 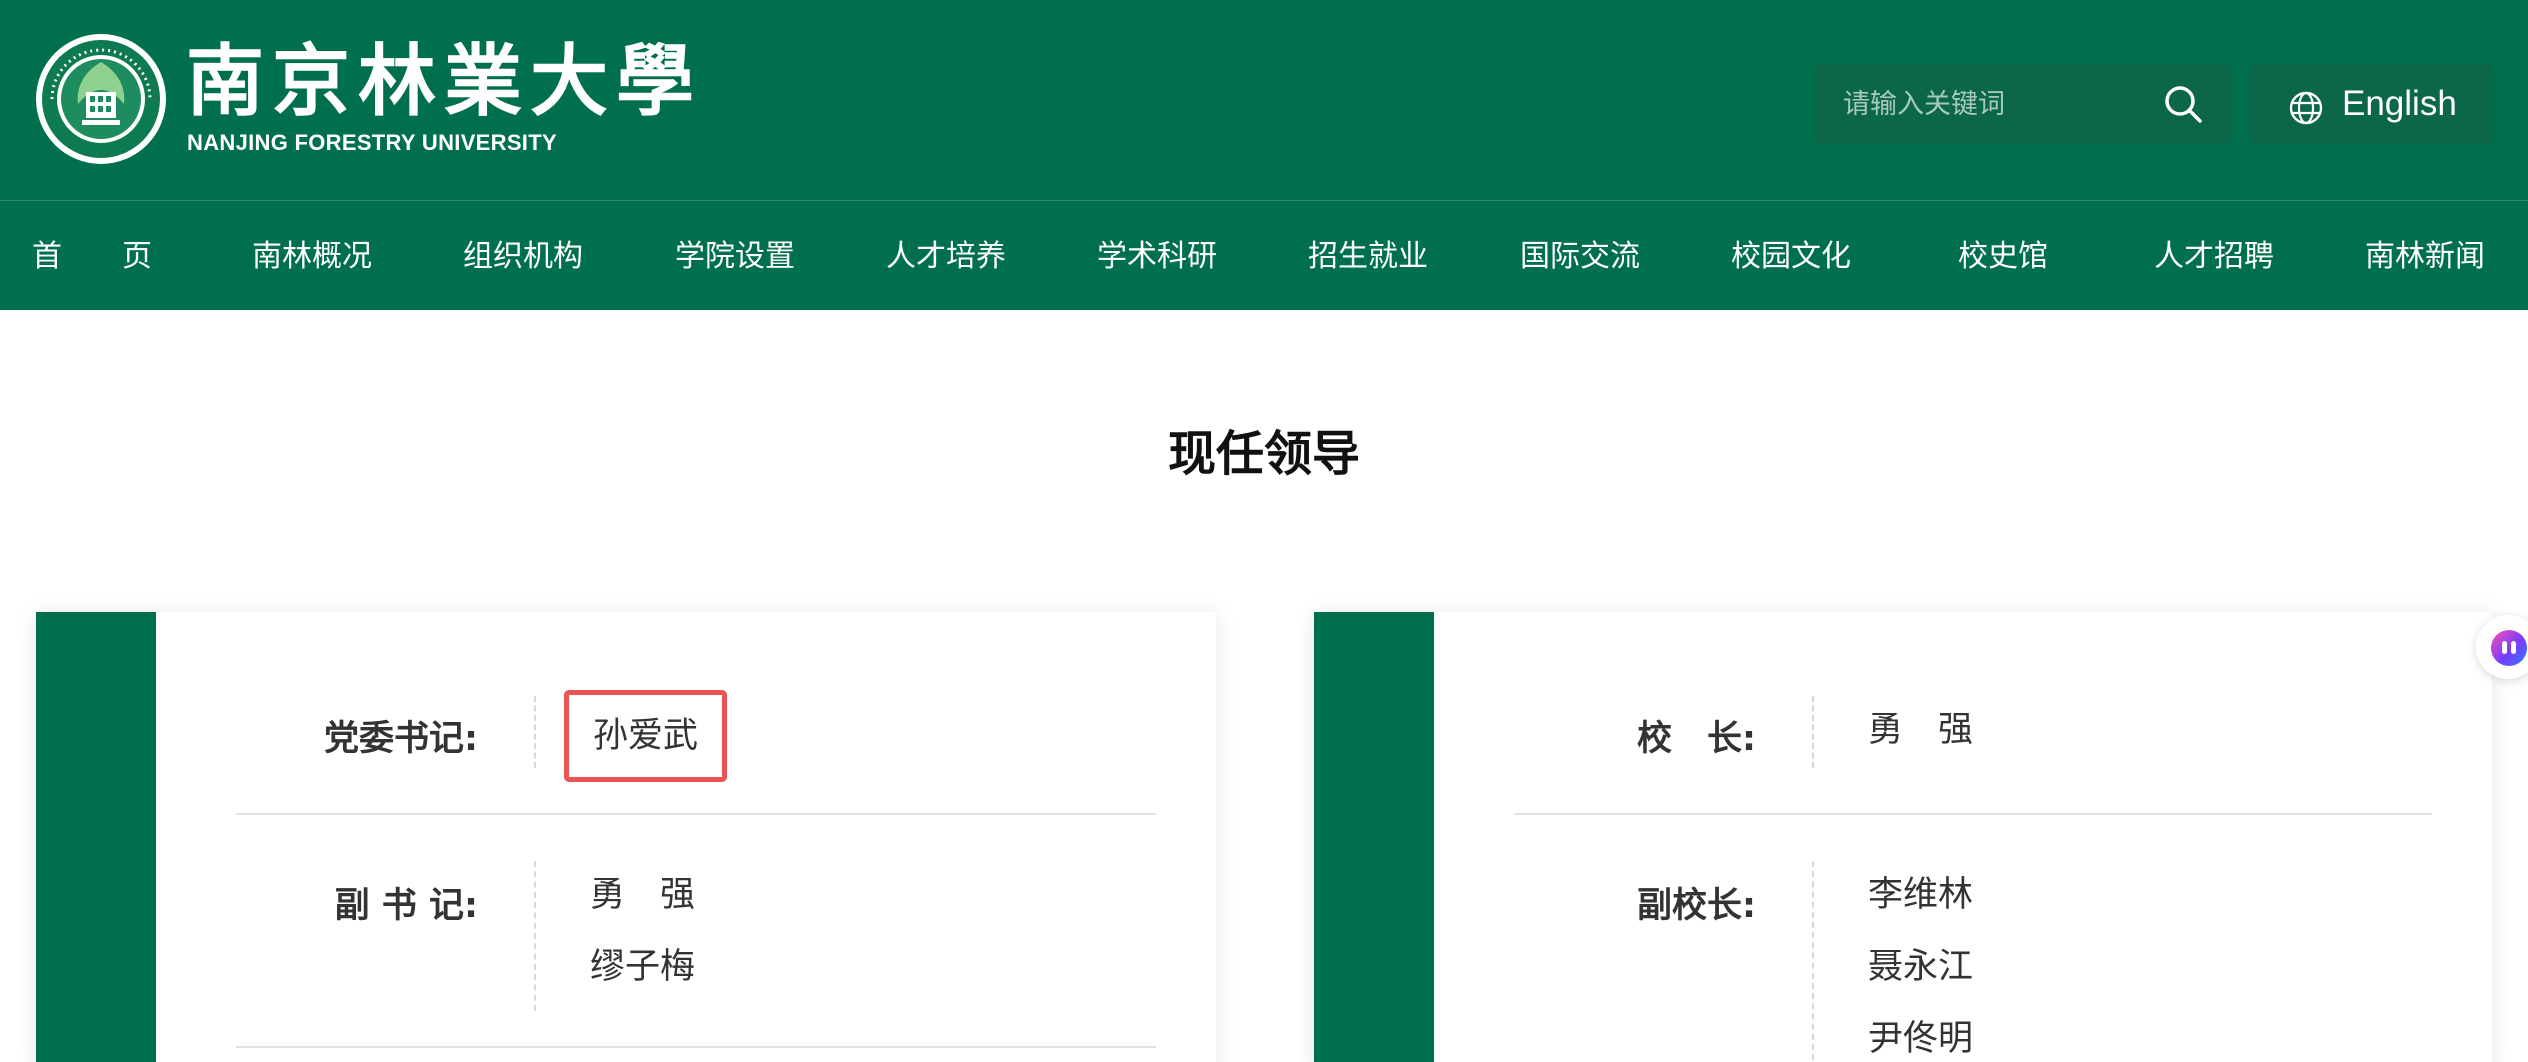 What do you see at coordinates (2214, 256) in the screenshot?
I see `nav-item-recruitment: 人才招聘` at bounding box center [2214, 256].